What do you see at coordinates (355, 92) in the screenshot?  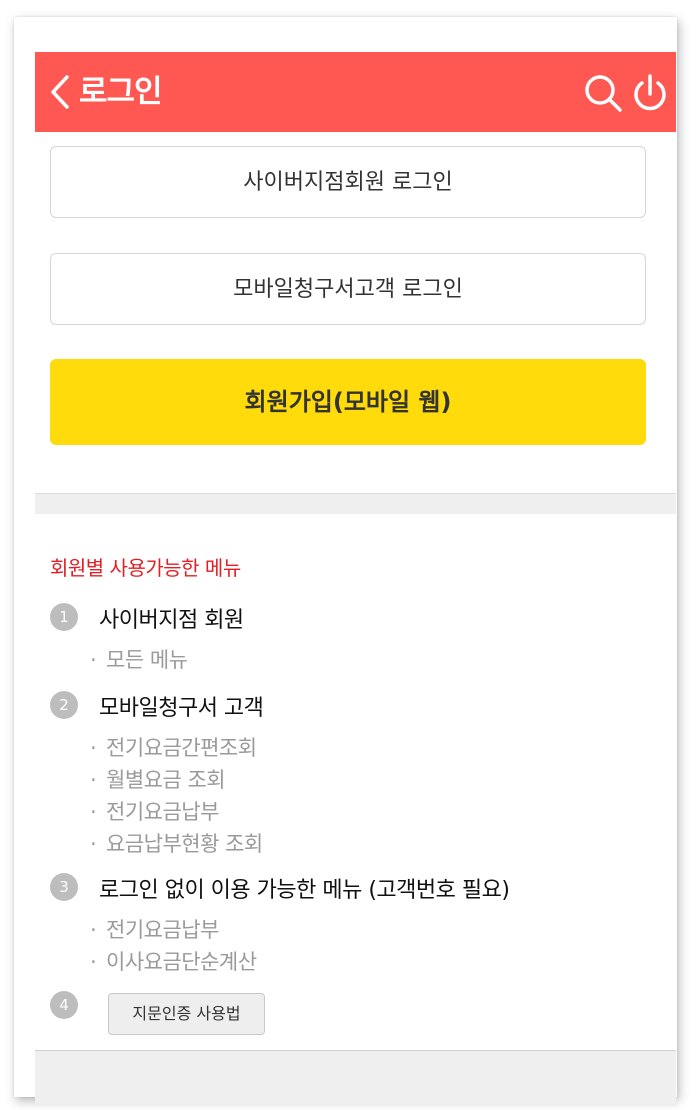 I see `app-header: 로그인` at bounding box center [355, 92].